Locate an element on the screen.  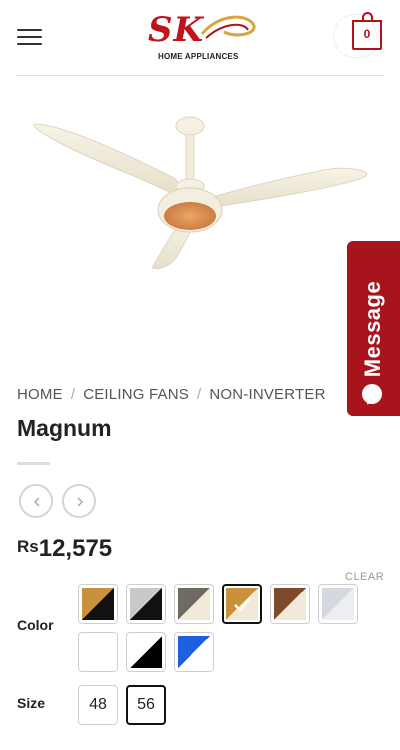
color-swatch-silver-white is located at coordinates (338, 604).